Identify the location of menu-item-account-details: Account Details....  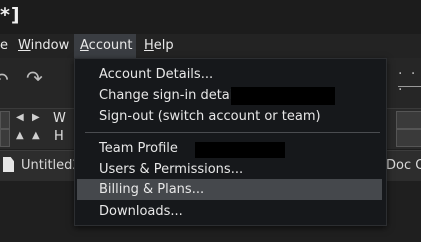
(229, 74).